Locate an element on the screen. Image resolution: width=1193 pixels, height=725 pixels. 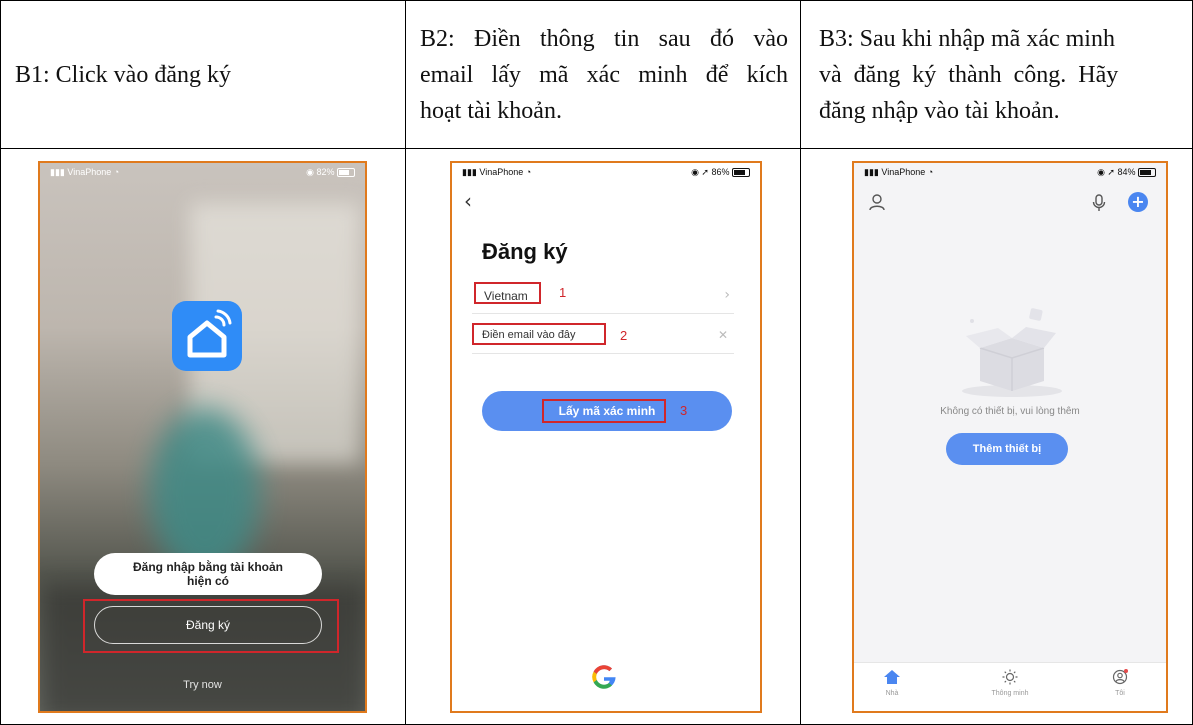
code-button-highlight-box is located at coordinates (604, 411).